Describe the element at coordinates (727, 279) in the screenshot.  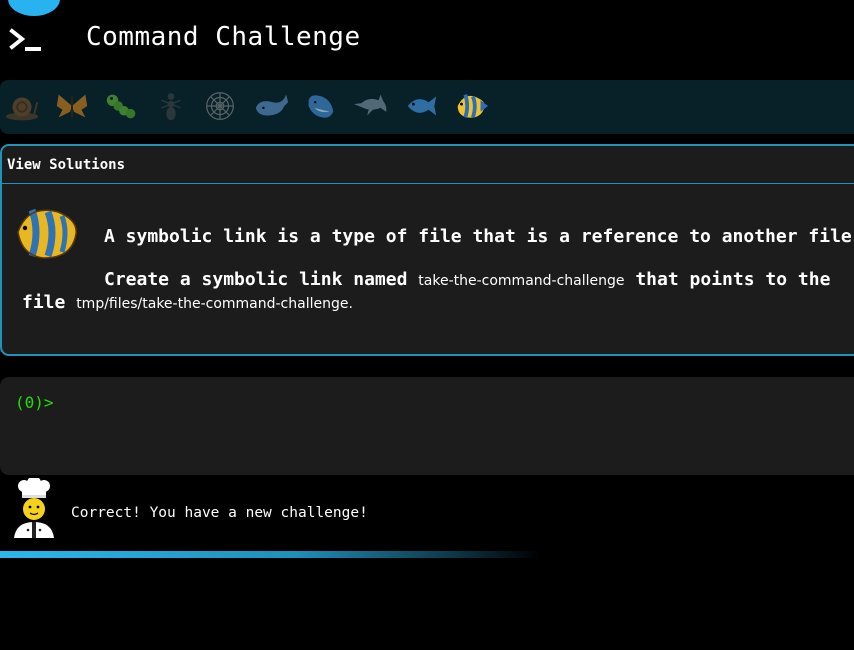
I see `task-suffix: that points to the` at that location.